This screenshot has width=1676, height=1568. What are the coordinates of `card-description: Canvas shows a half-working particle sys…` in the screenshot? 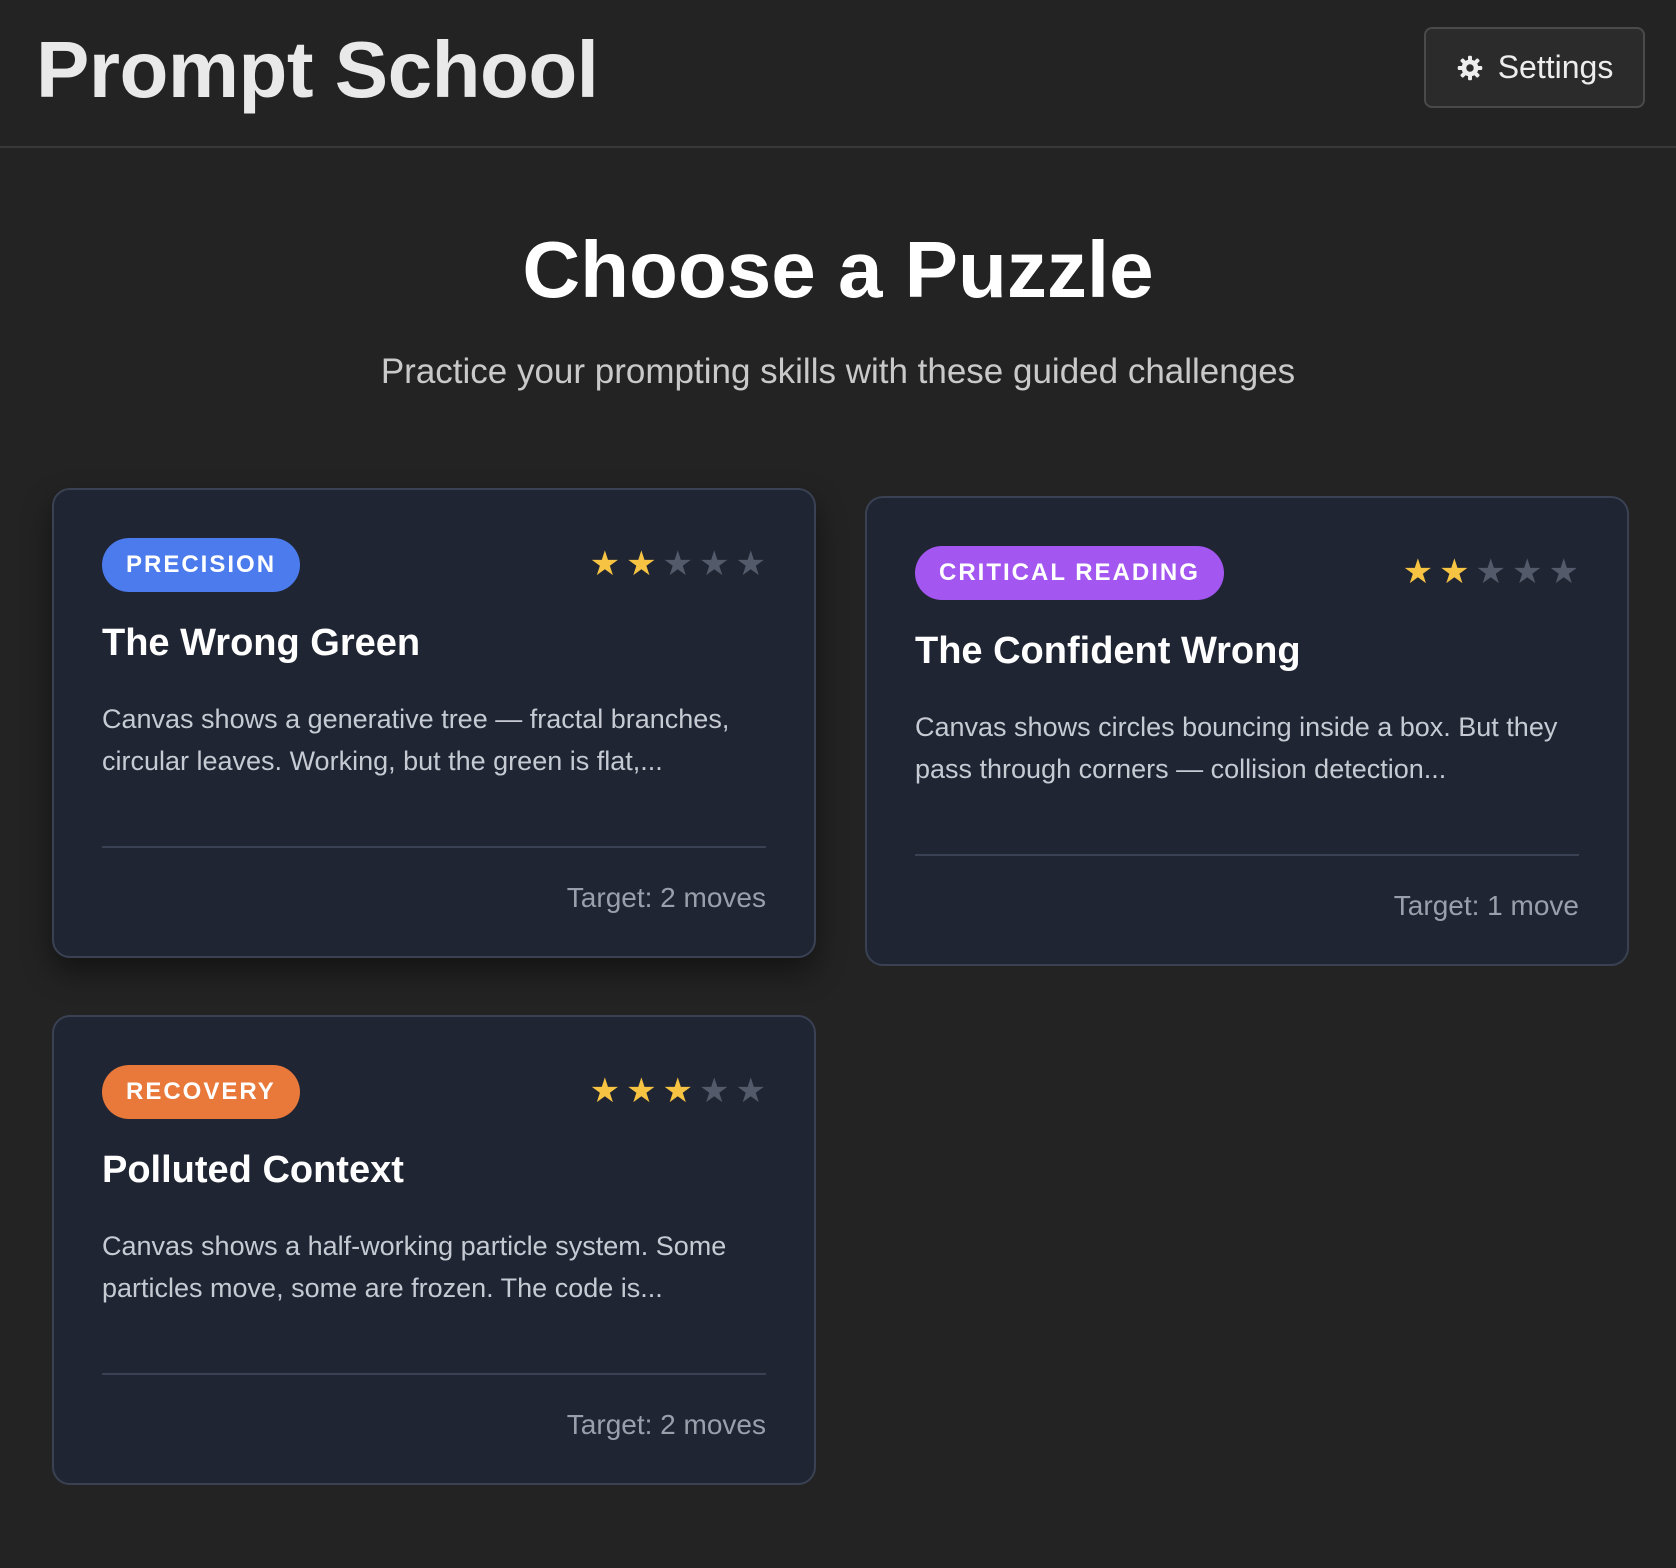 It's located at (414, 1267).